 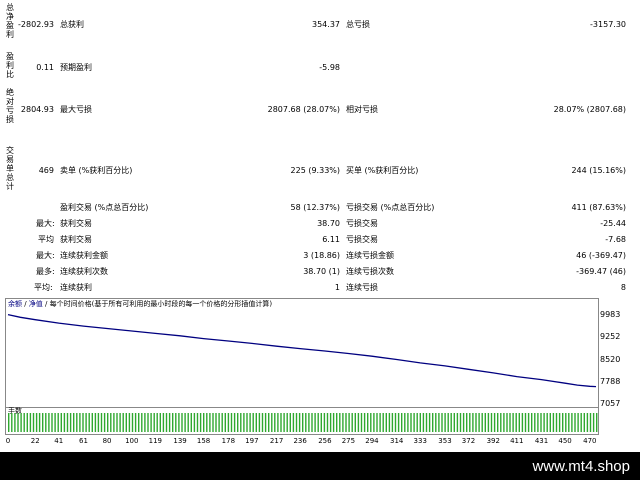 I want to click on site-url: www.mt4.shop, so click(x=581, y=467).